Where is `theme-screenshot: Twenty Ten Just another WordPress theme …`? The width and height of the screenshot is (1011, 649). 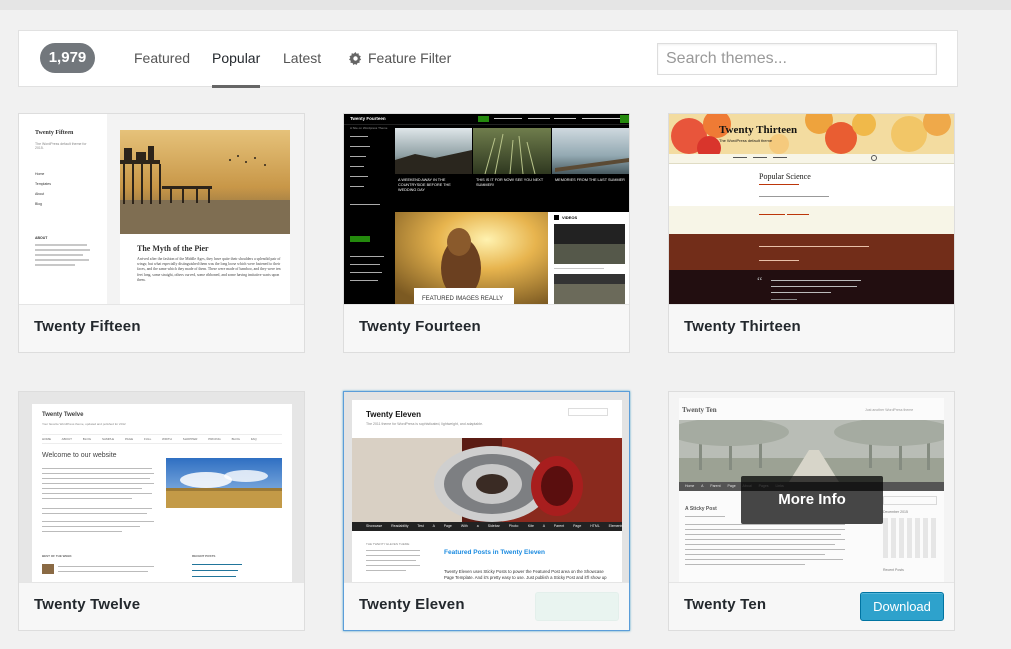 theme-screenshot: Twenty Ten Just another WordPress theme … is located at coordinates (811, 487).